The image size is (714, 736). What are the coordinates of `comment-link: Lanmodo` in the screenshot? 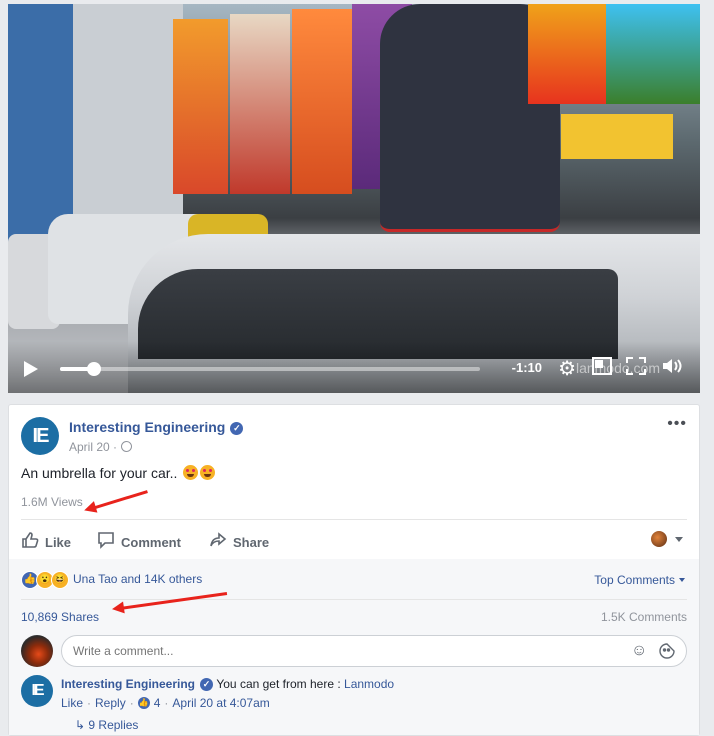 It's located at (369, 684).